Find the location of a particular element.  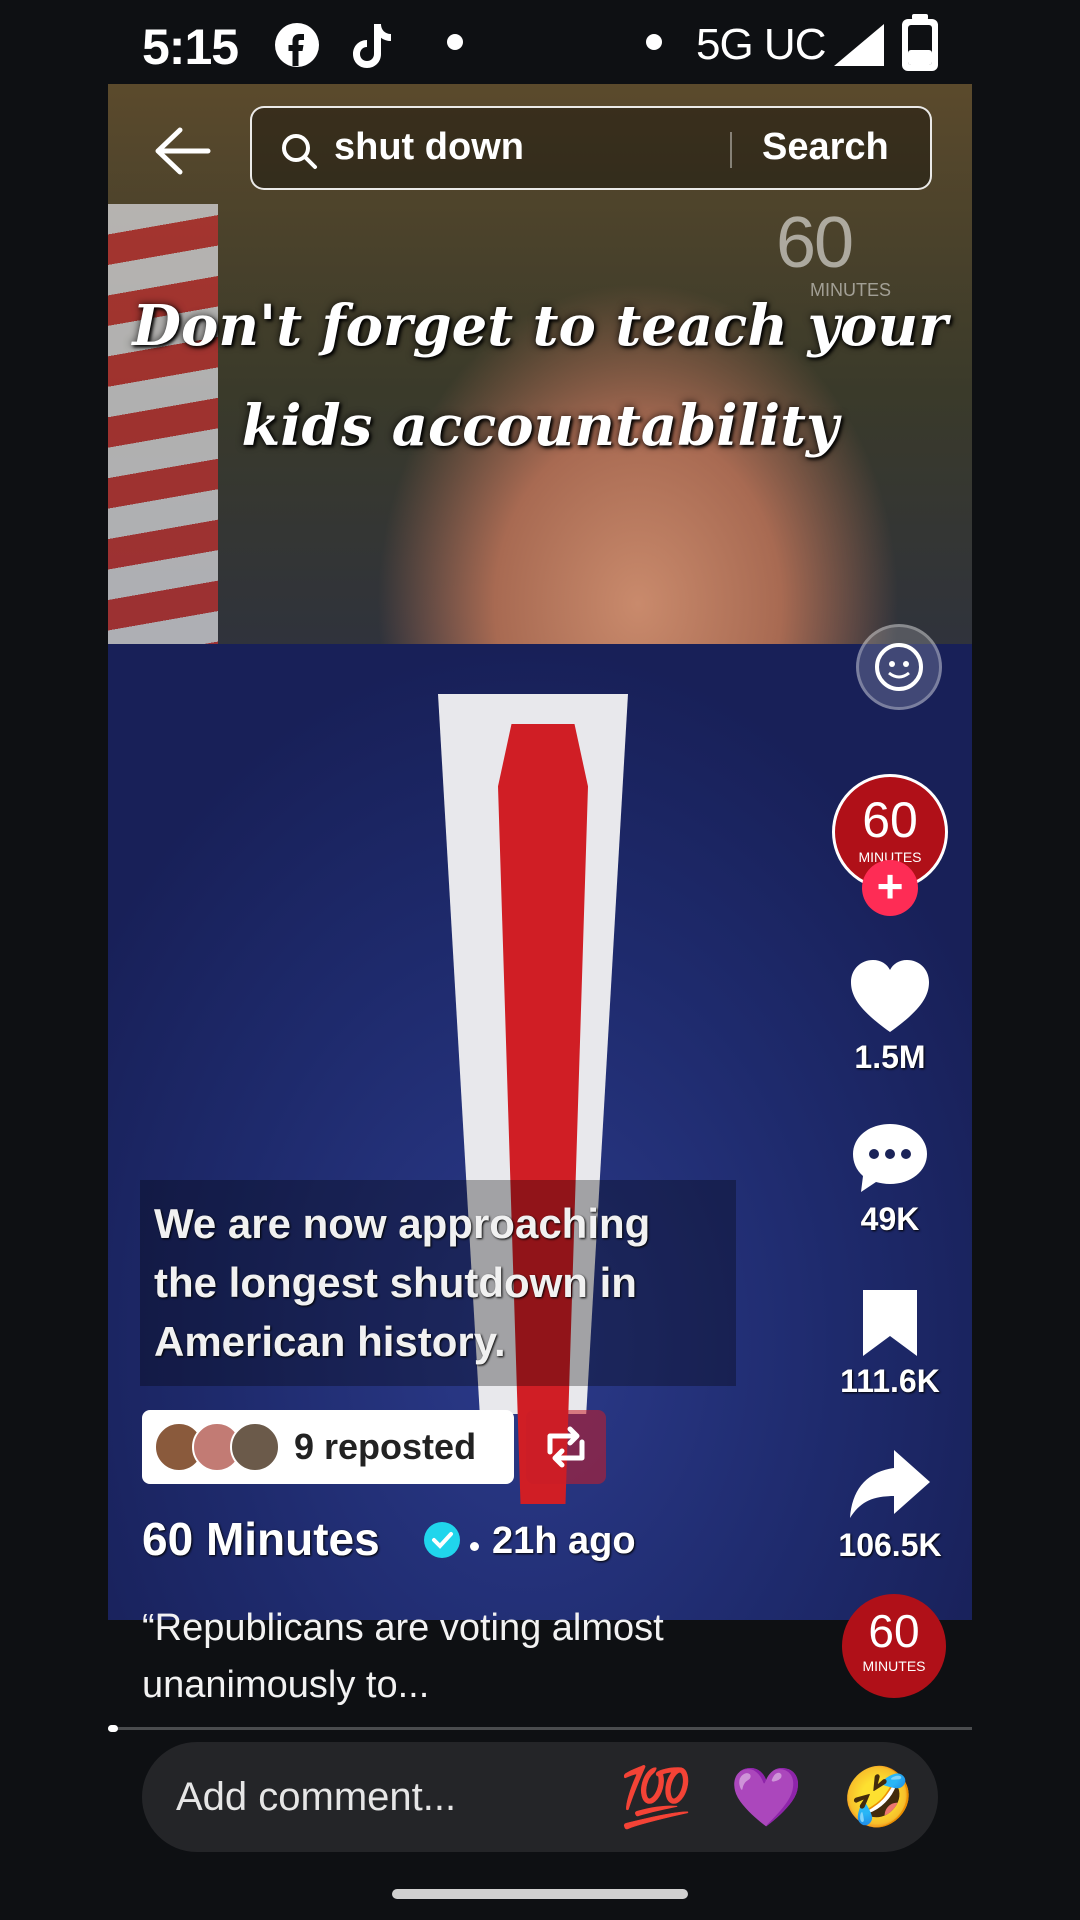

sound-disc-logo-sub: MINUTES is located at coordinates (894, 1666).